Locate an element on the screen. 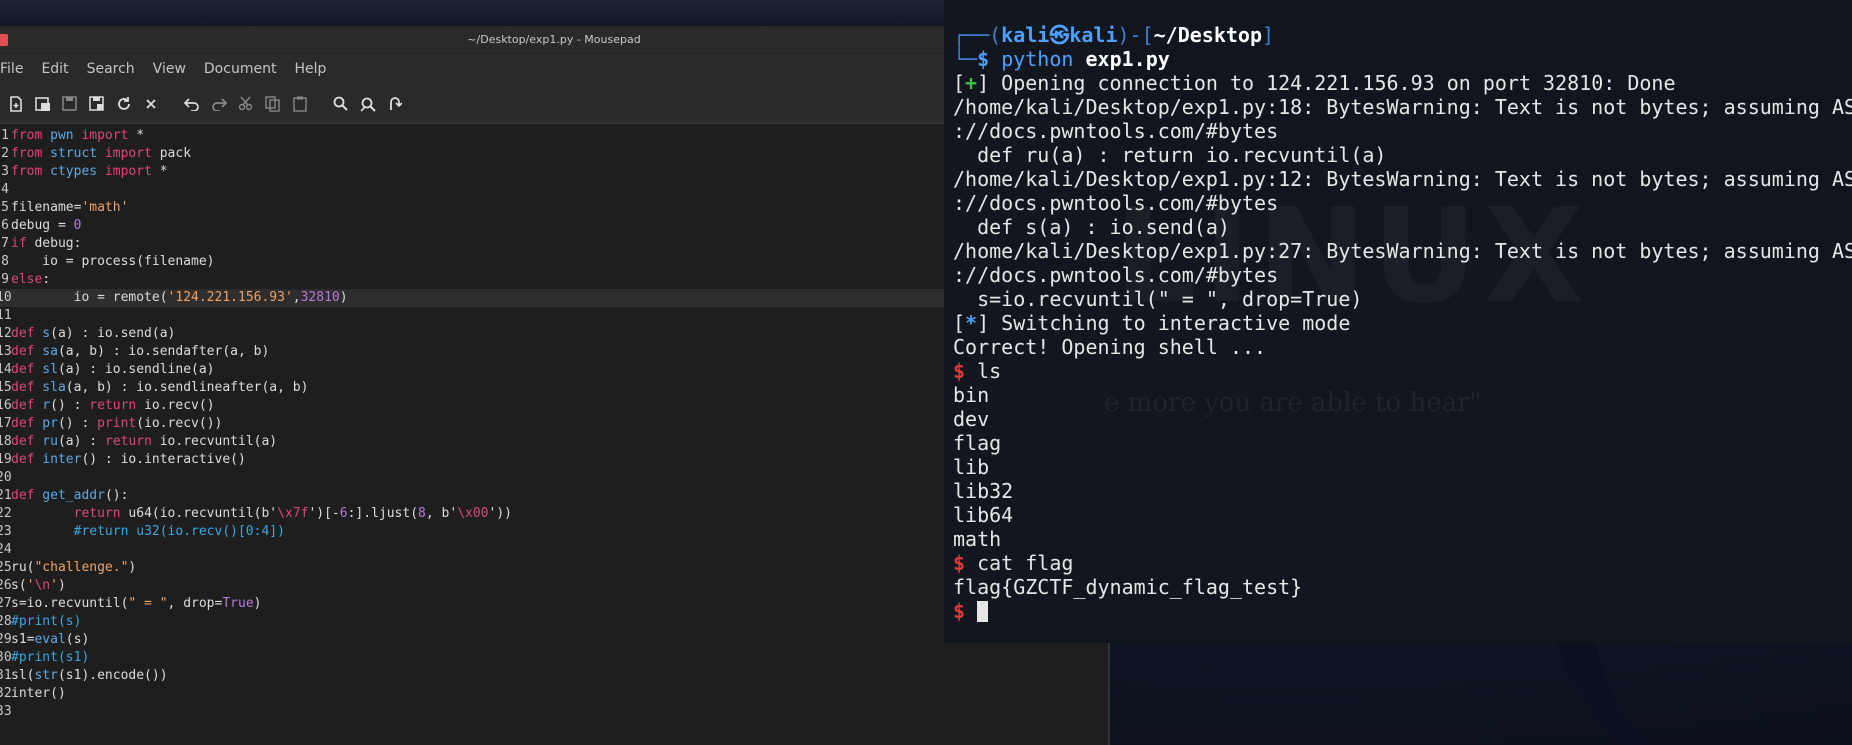 The width and height of the screenshot is (1852, 745). terminal-text: flag{GZCTF_dynamic_flag_test} is located at coordinates (1128, 587).